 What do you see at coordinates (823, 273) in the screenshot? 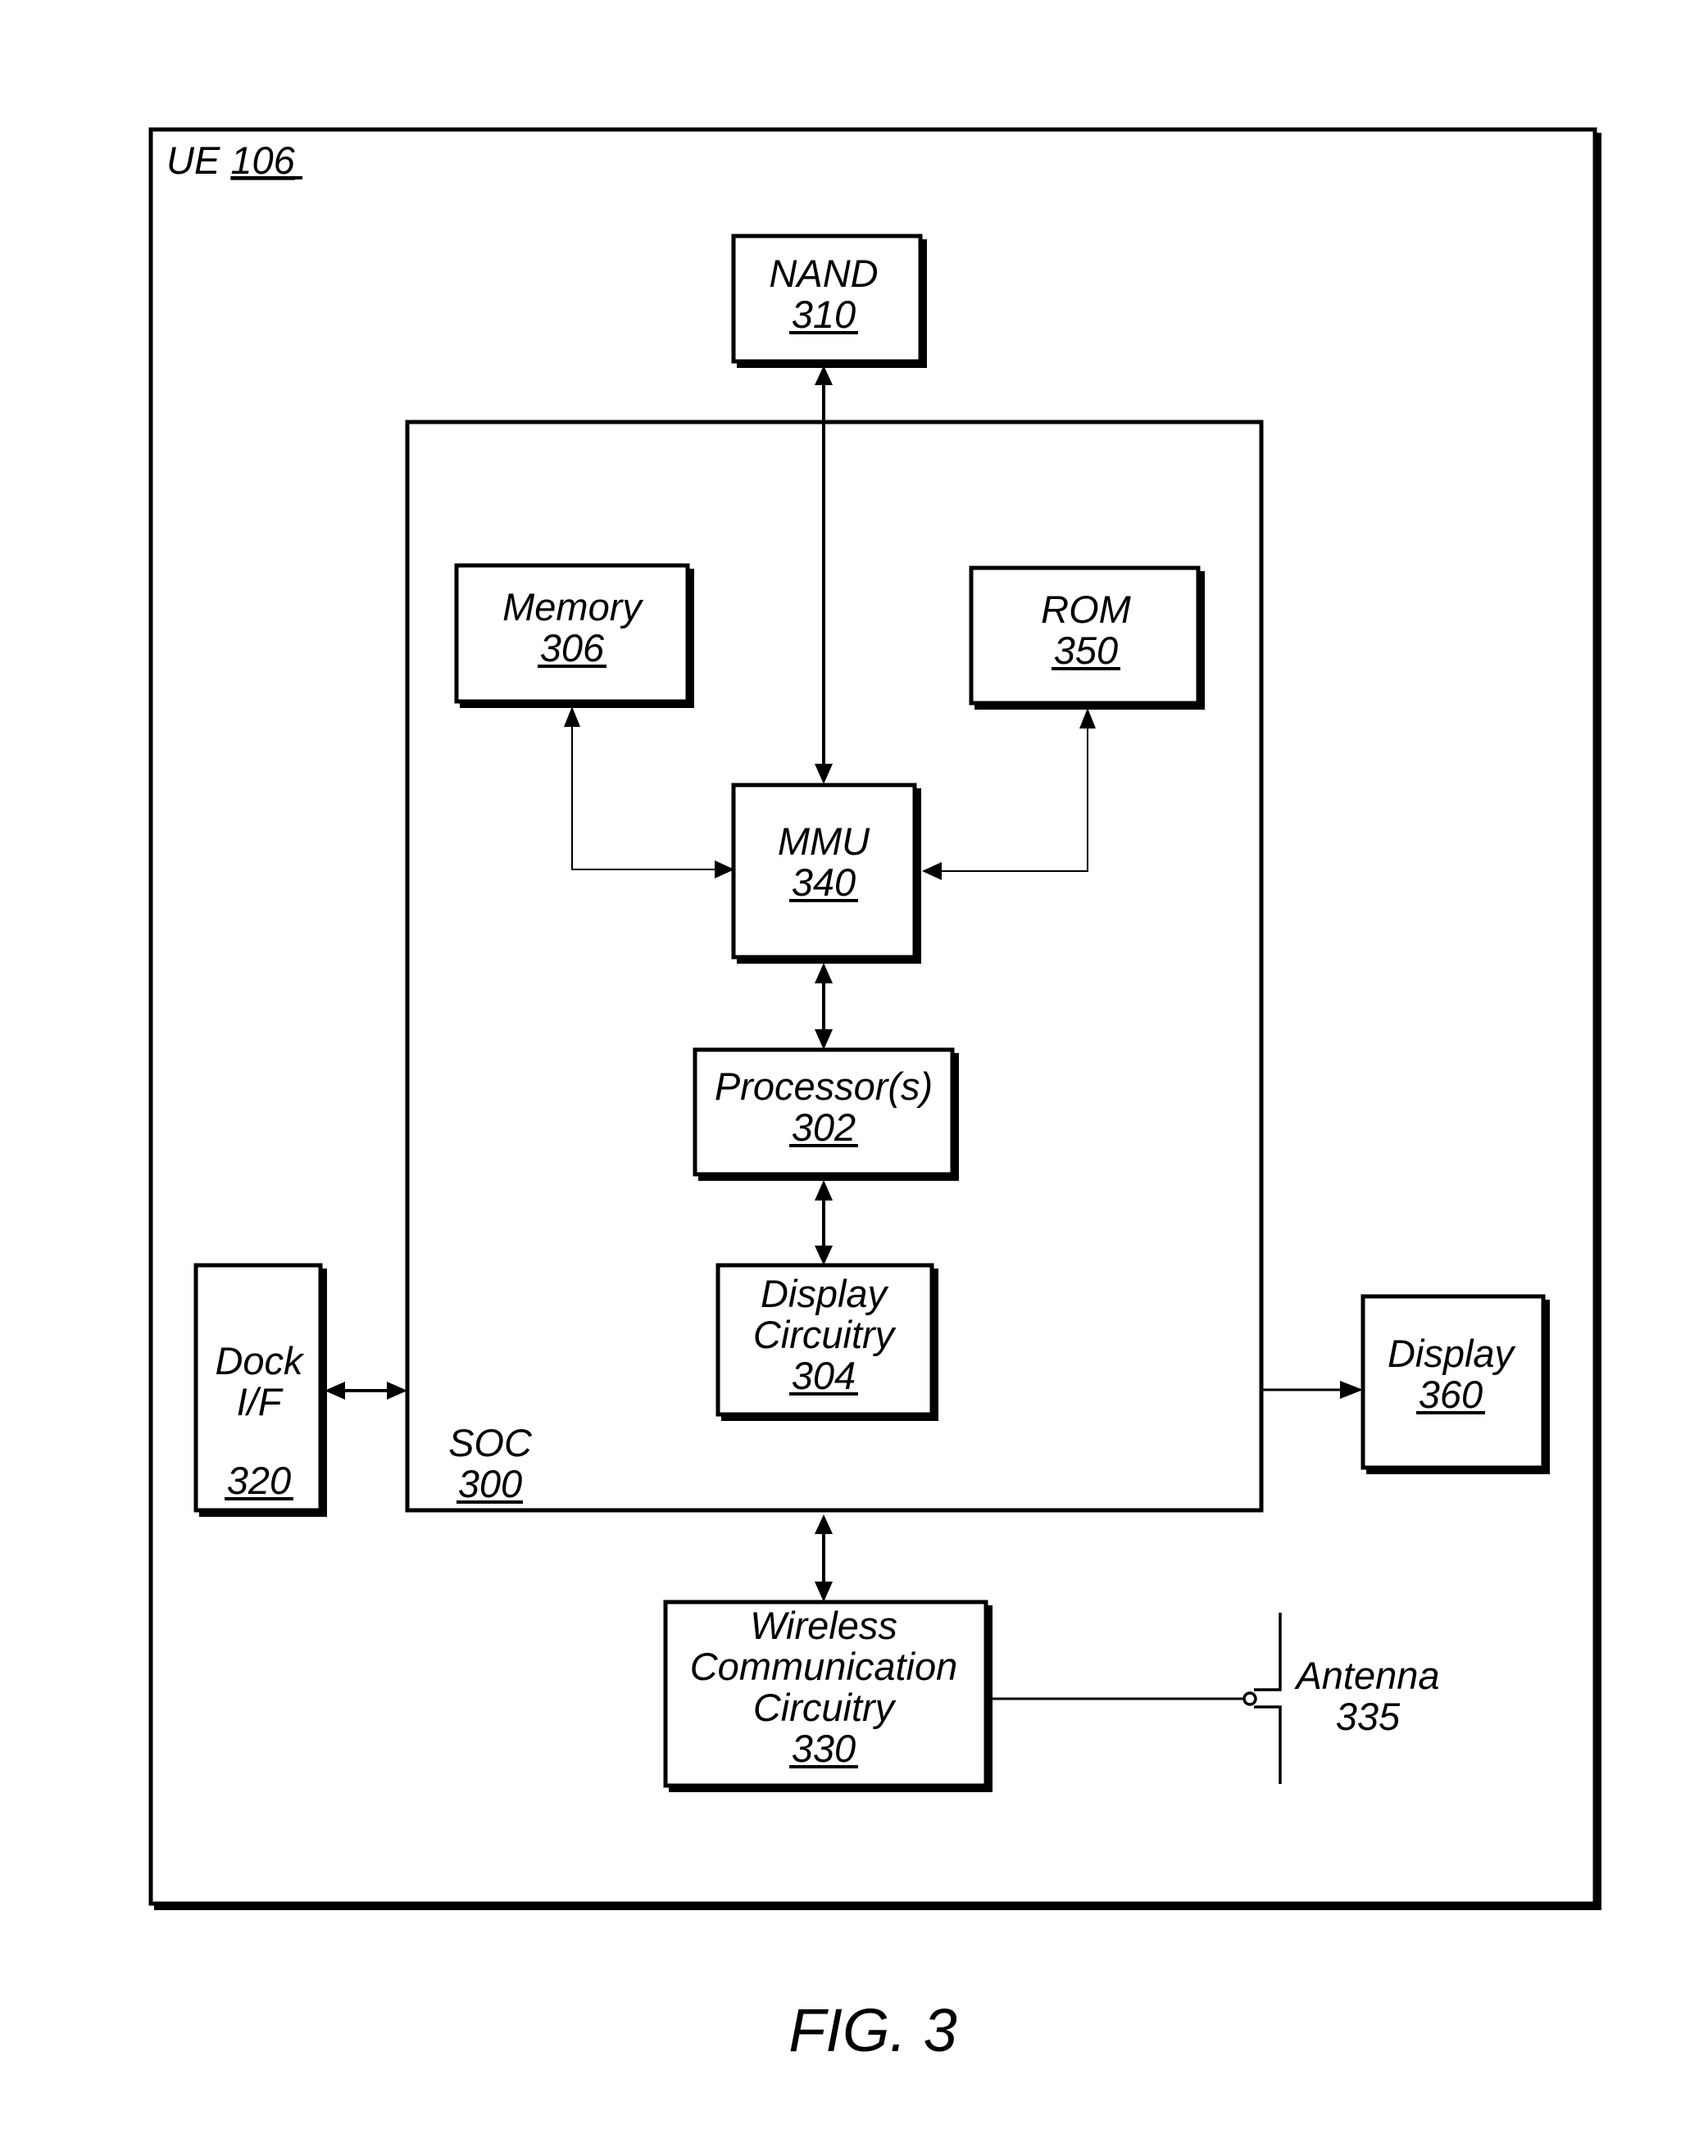
I see `nand-block-label-line: NAND` at bounding box center [823, 273].